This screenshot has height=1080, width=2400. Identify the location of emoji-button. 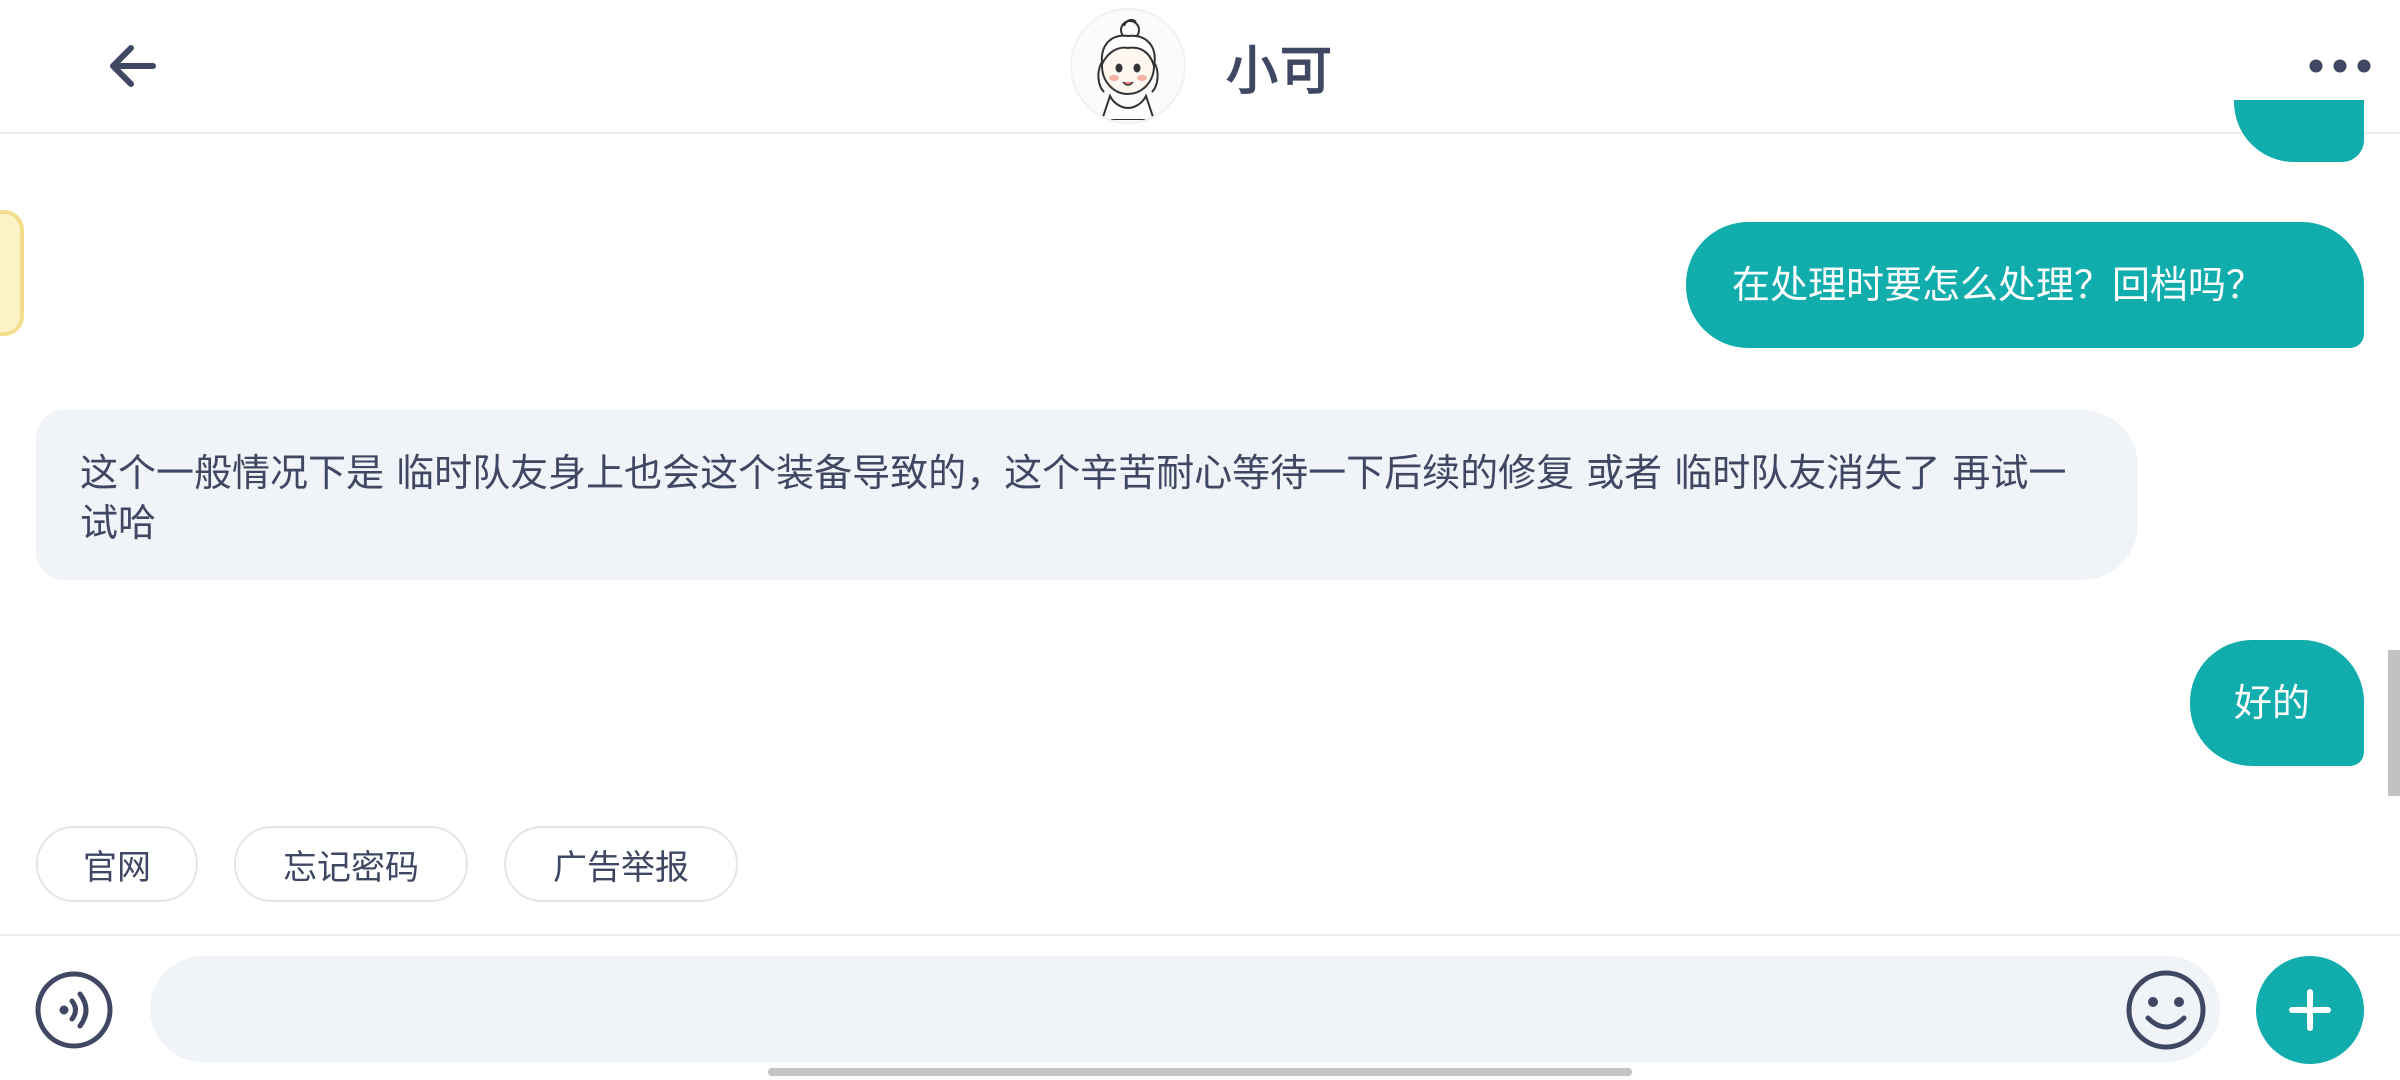
(2166, 1010).